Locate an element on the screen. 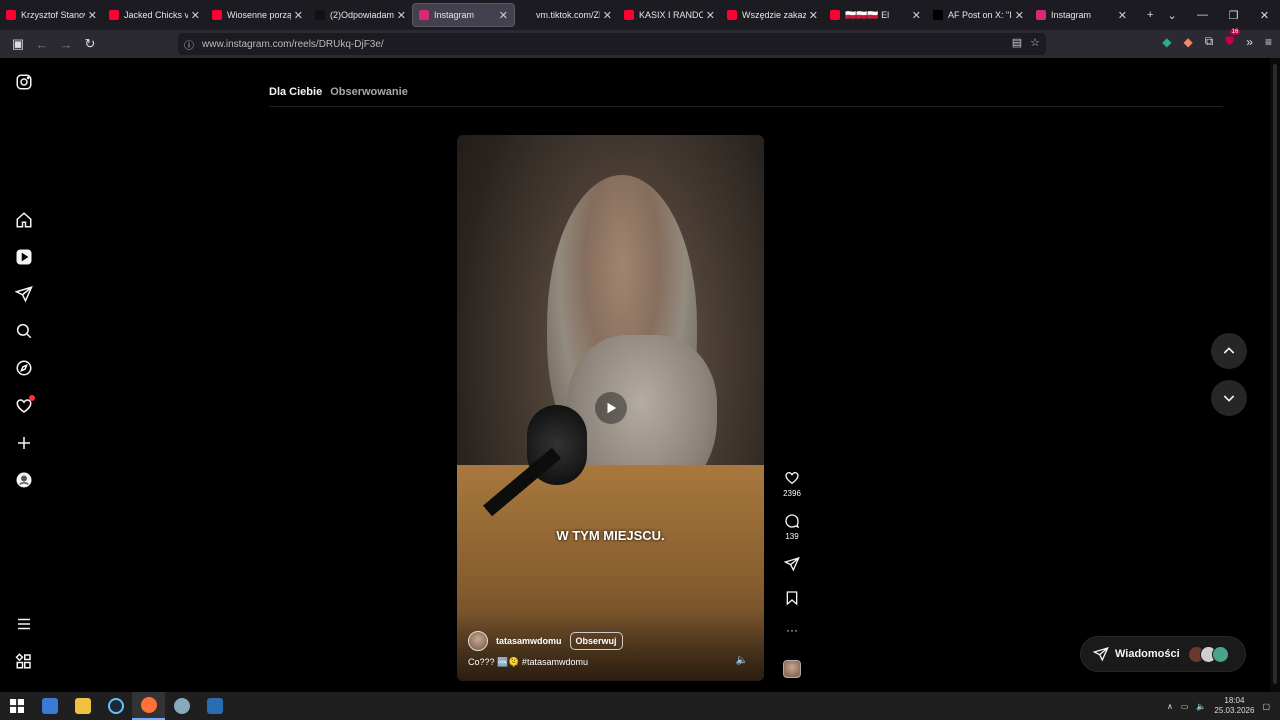 The width and height of the screenshot is (1280, 720). taskbar-calculator is located at coordinates (214, 706).